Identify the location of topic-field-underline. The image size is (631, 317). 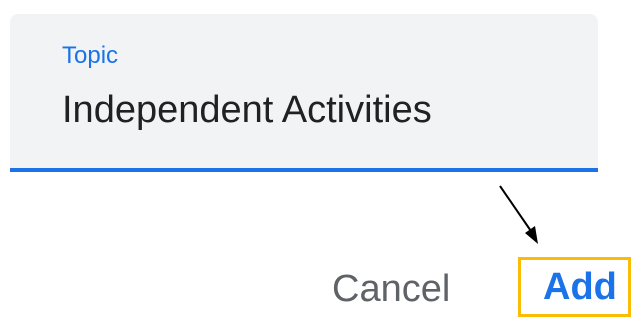
(304, 170).